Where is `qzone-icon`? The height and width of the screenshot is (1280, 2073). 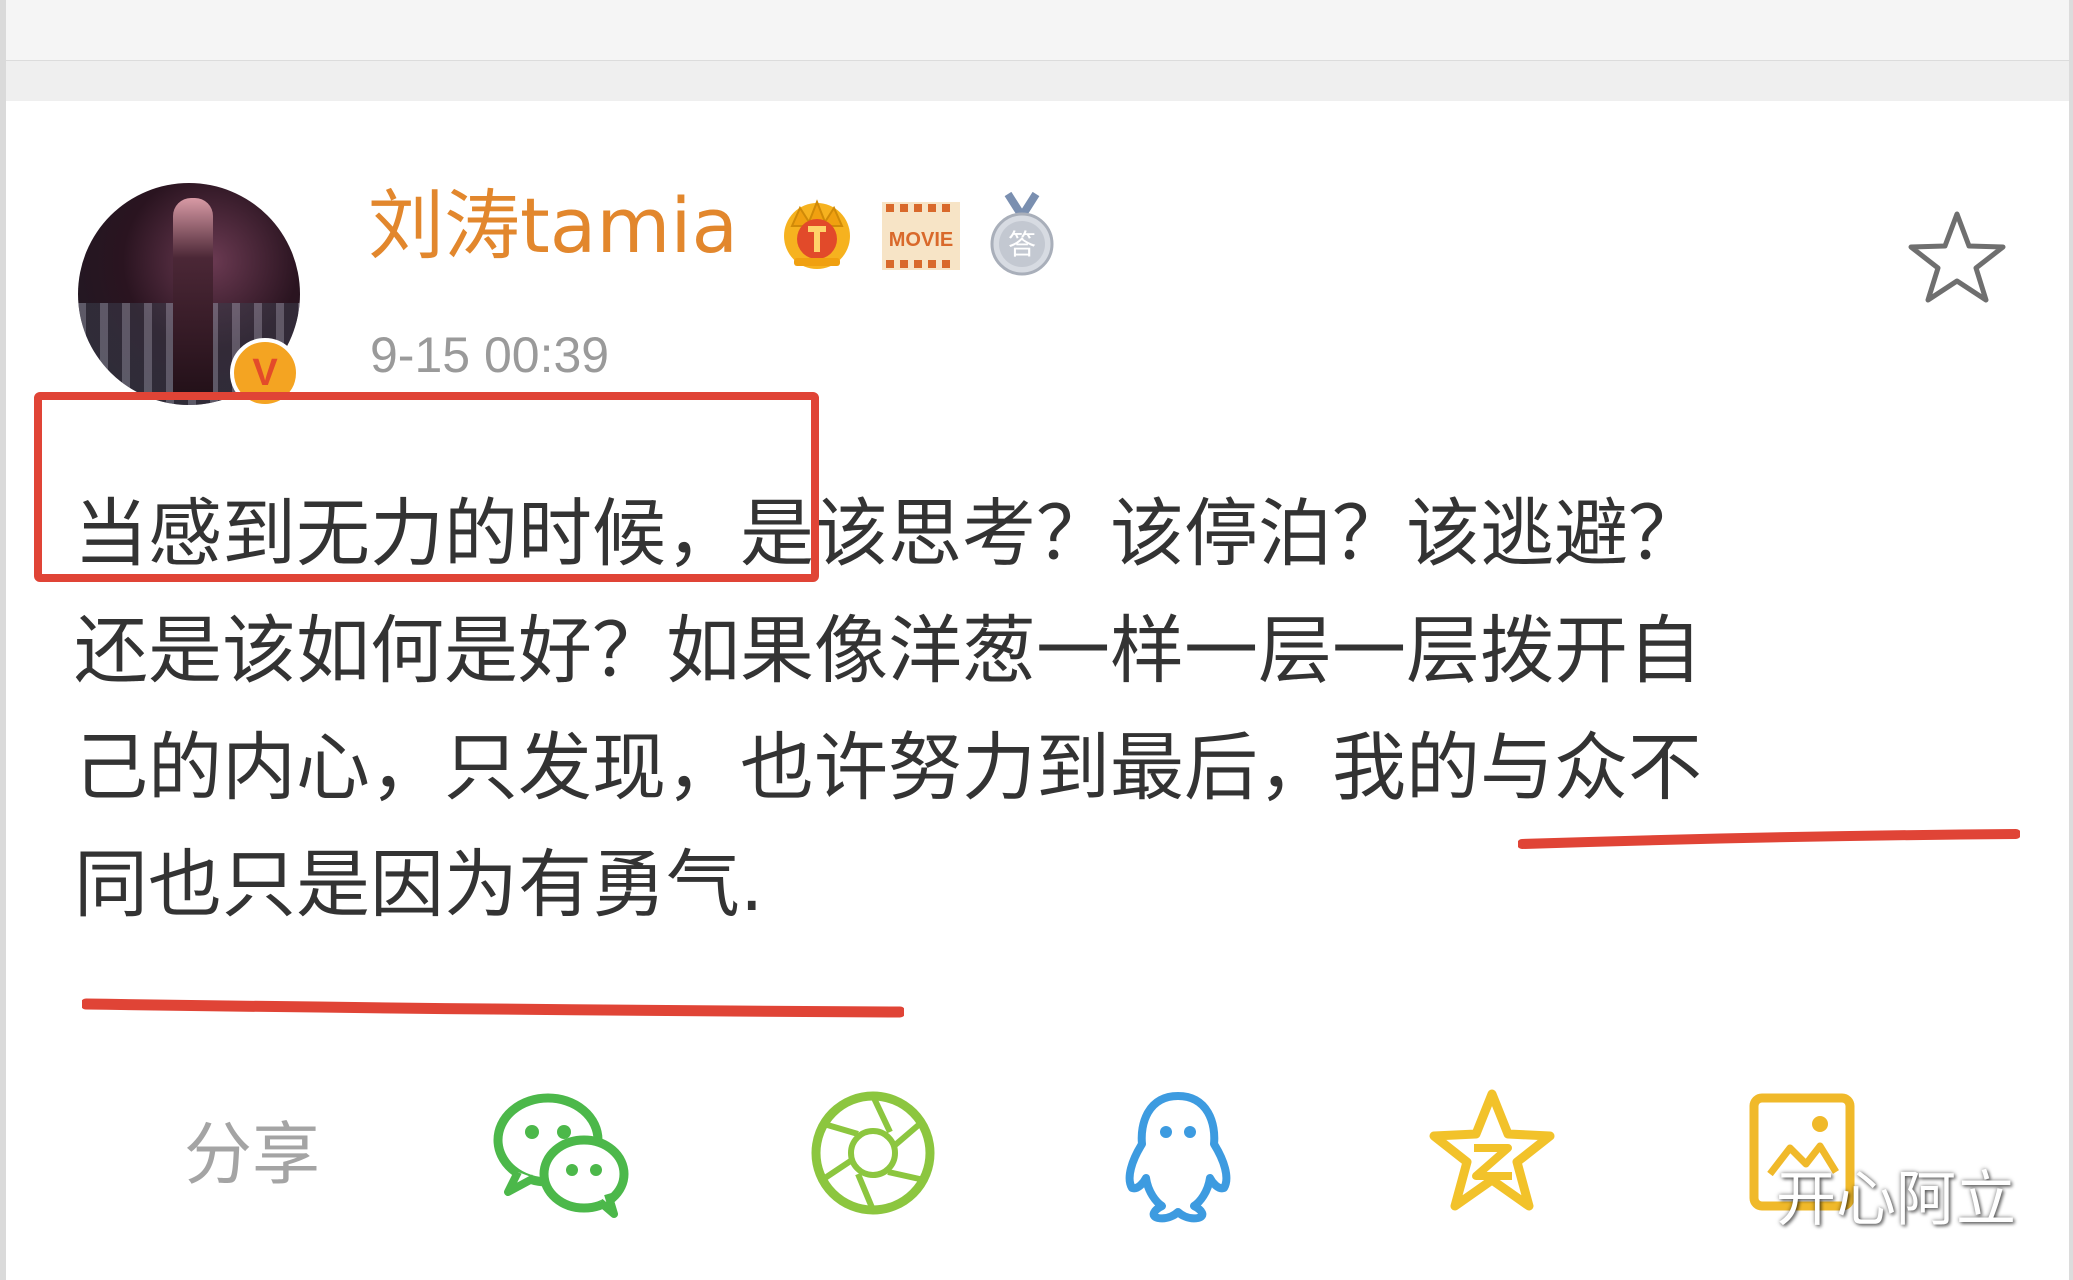
qzone-icon is located at coordinates (1492, 1153).